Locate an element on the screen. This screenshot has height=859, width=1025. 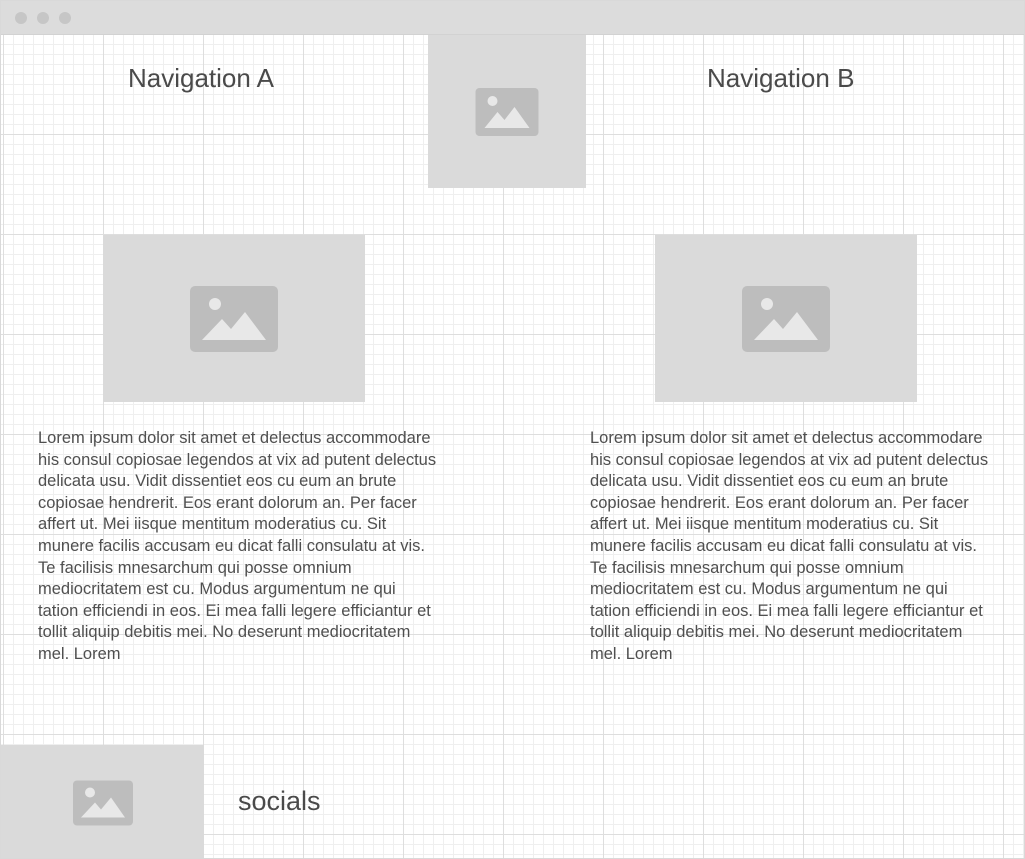
footer-image-placeholder is located at coordinates (102, 801).